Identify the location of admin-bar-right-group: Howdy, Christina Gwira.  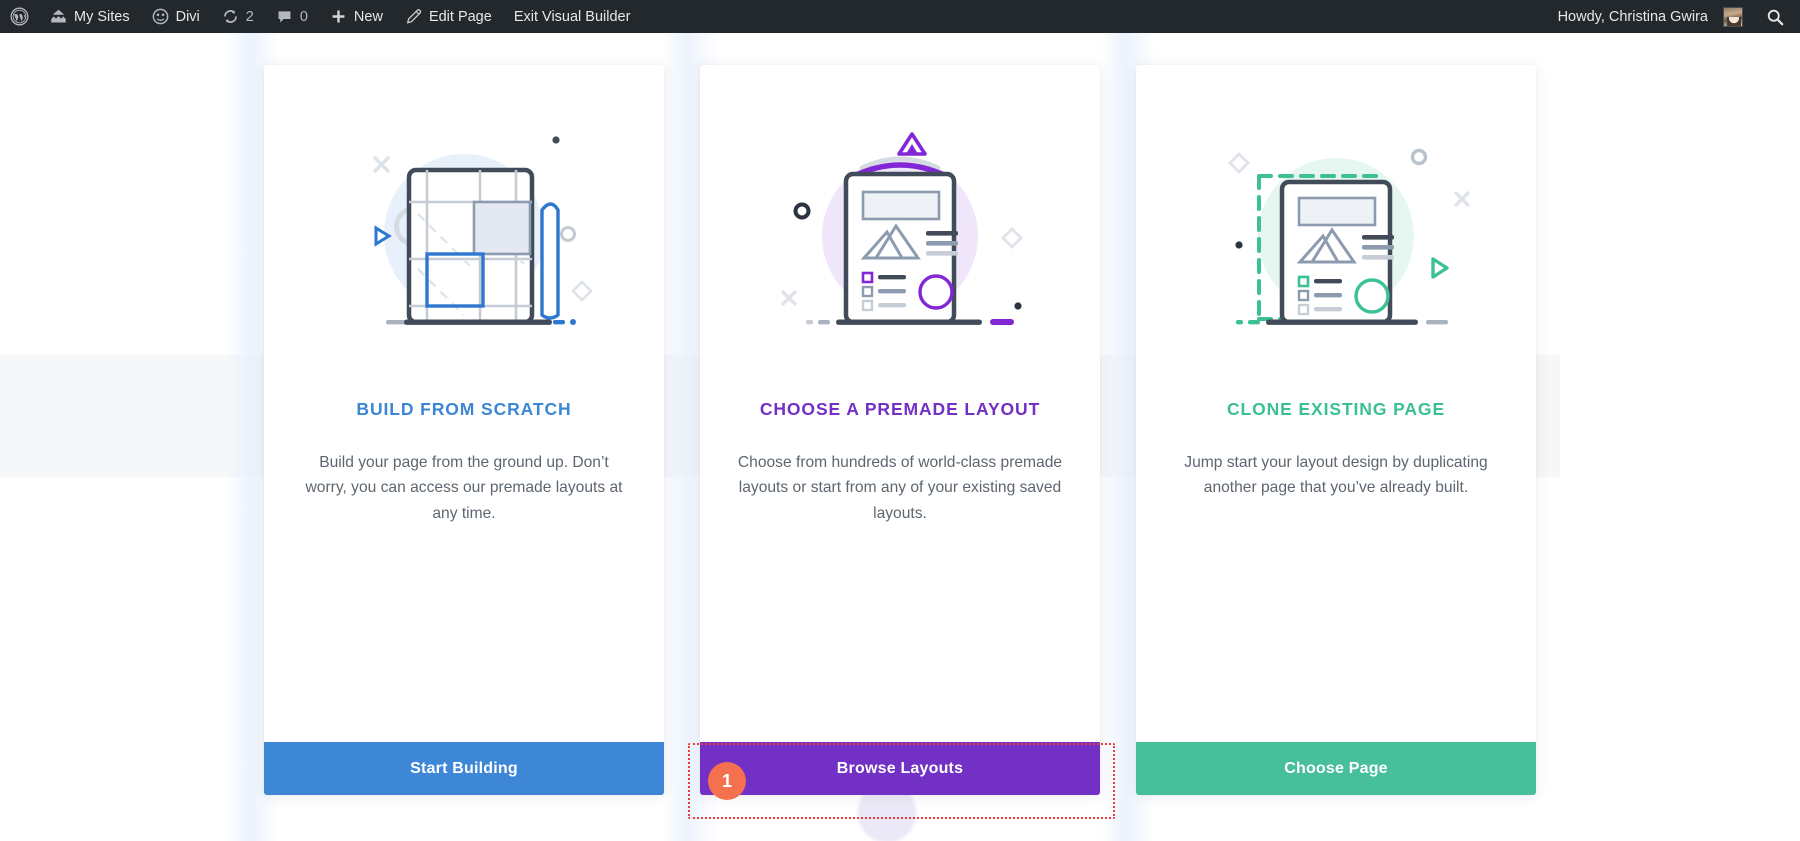
(1673, 16).